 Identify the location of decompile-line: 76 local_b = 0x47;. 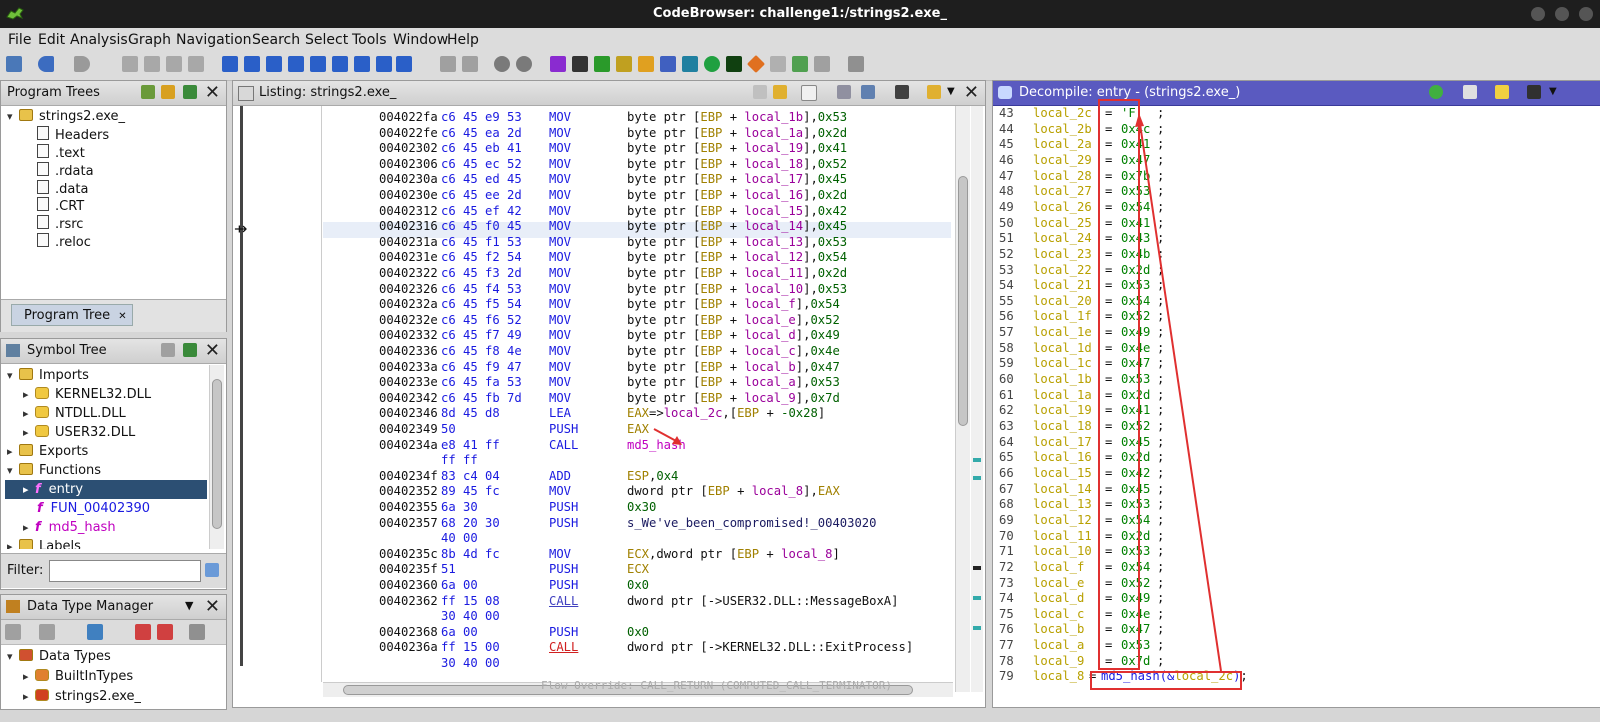
(1078, 630).